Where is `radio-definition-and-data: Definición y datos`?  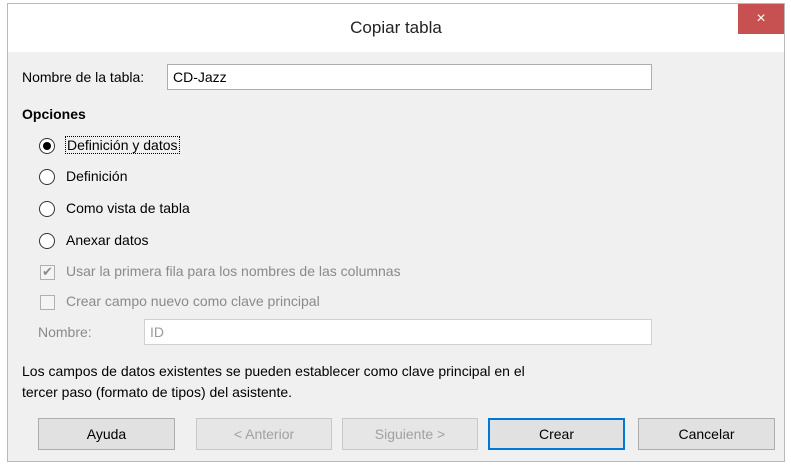 radio-definition-and-data: Definición y datos is located at coordinates (189, 147).